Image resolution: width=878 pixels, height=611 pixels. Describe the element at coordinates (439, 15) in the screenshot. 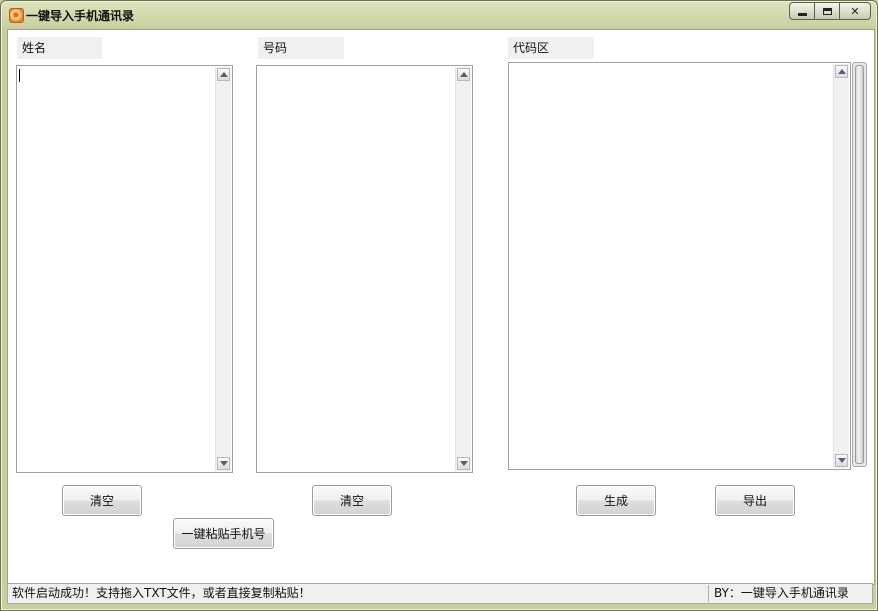

I see `title-bar: 一键导入手机通讯录 ✕` at that location.